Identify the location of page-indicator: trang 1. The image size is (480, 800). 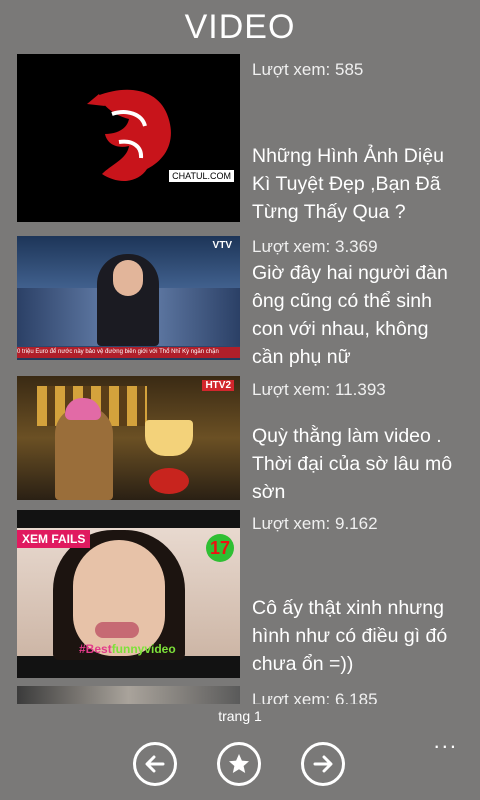
(240, 716).